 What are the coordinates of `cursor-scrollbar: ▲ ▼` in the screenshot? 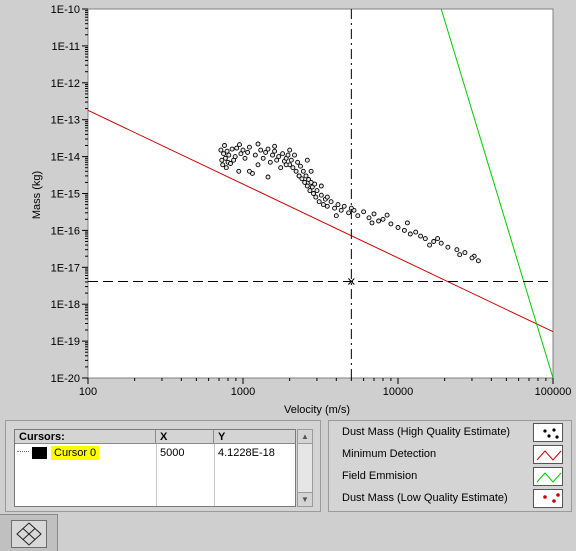 It's located at (305, 468).